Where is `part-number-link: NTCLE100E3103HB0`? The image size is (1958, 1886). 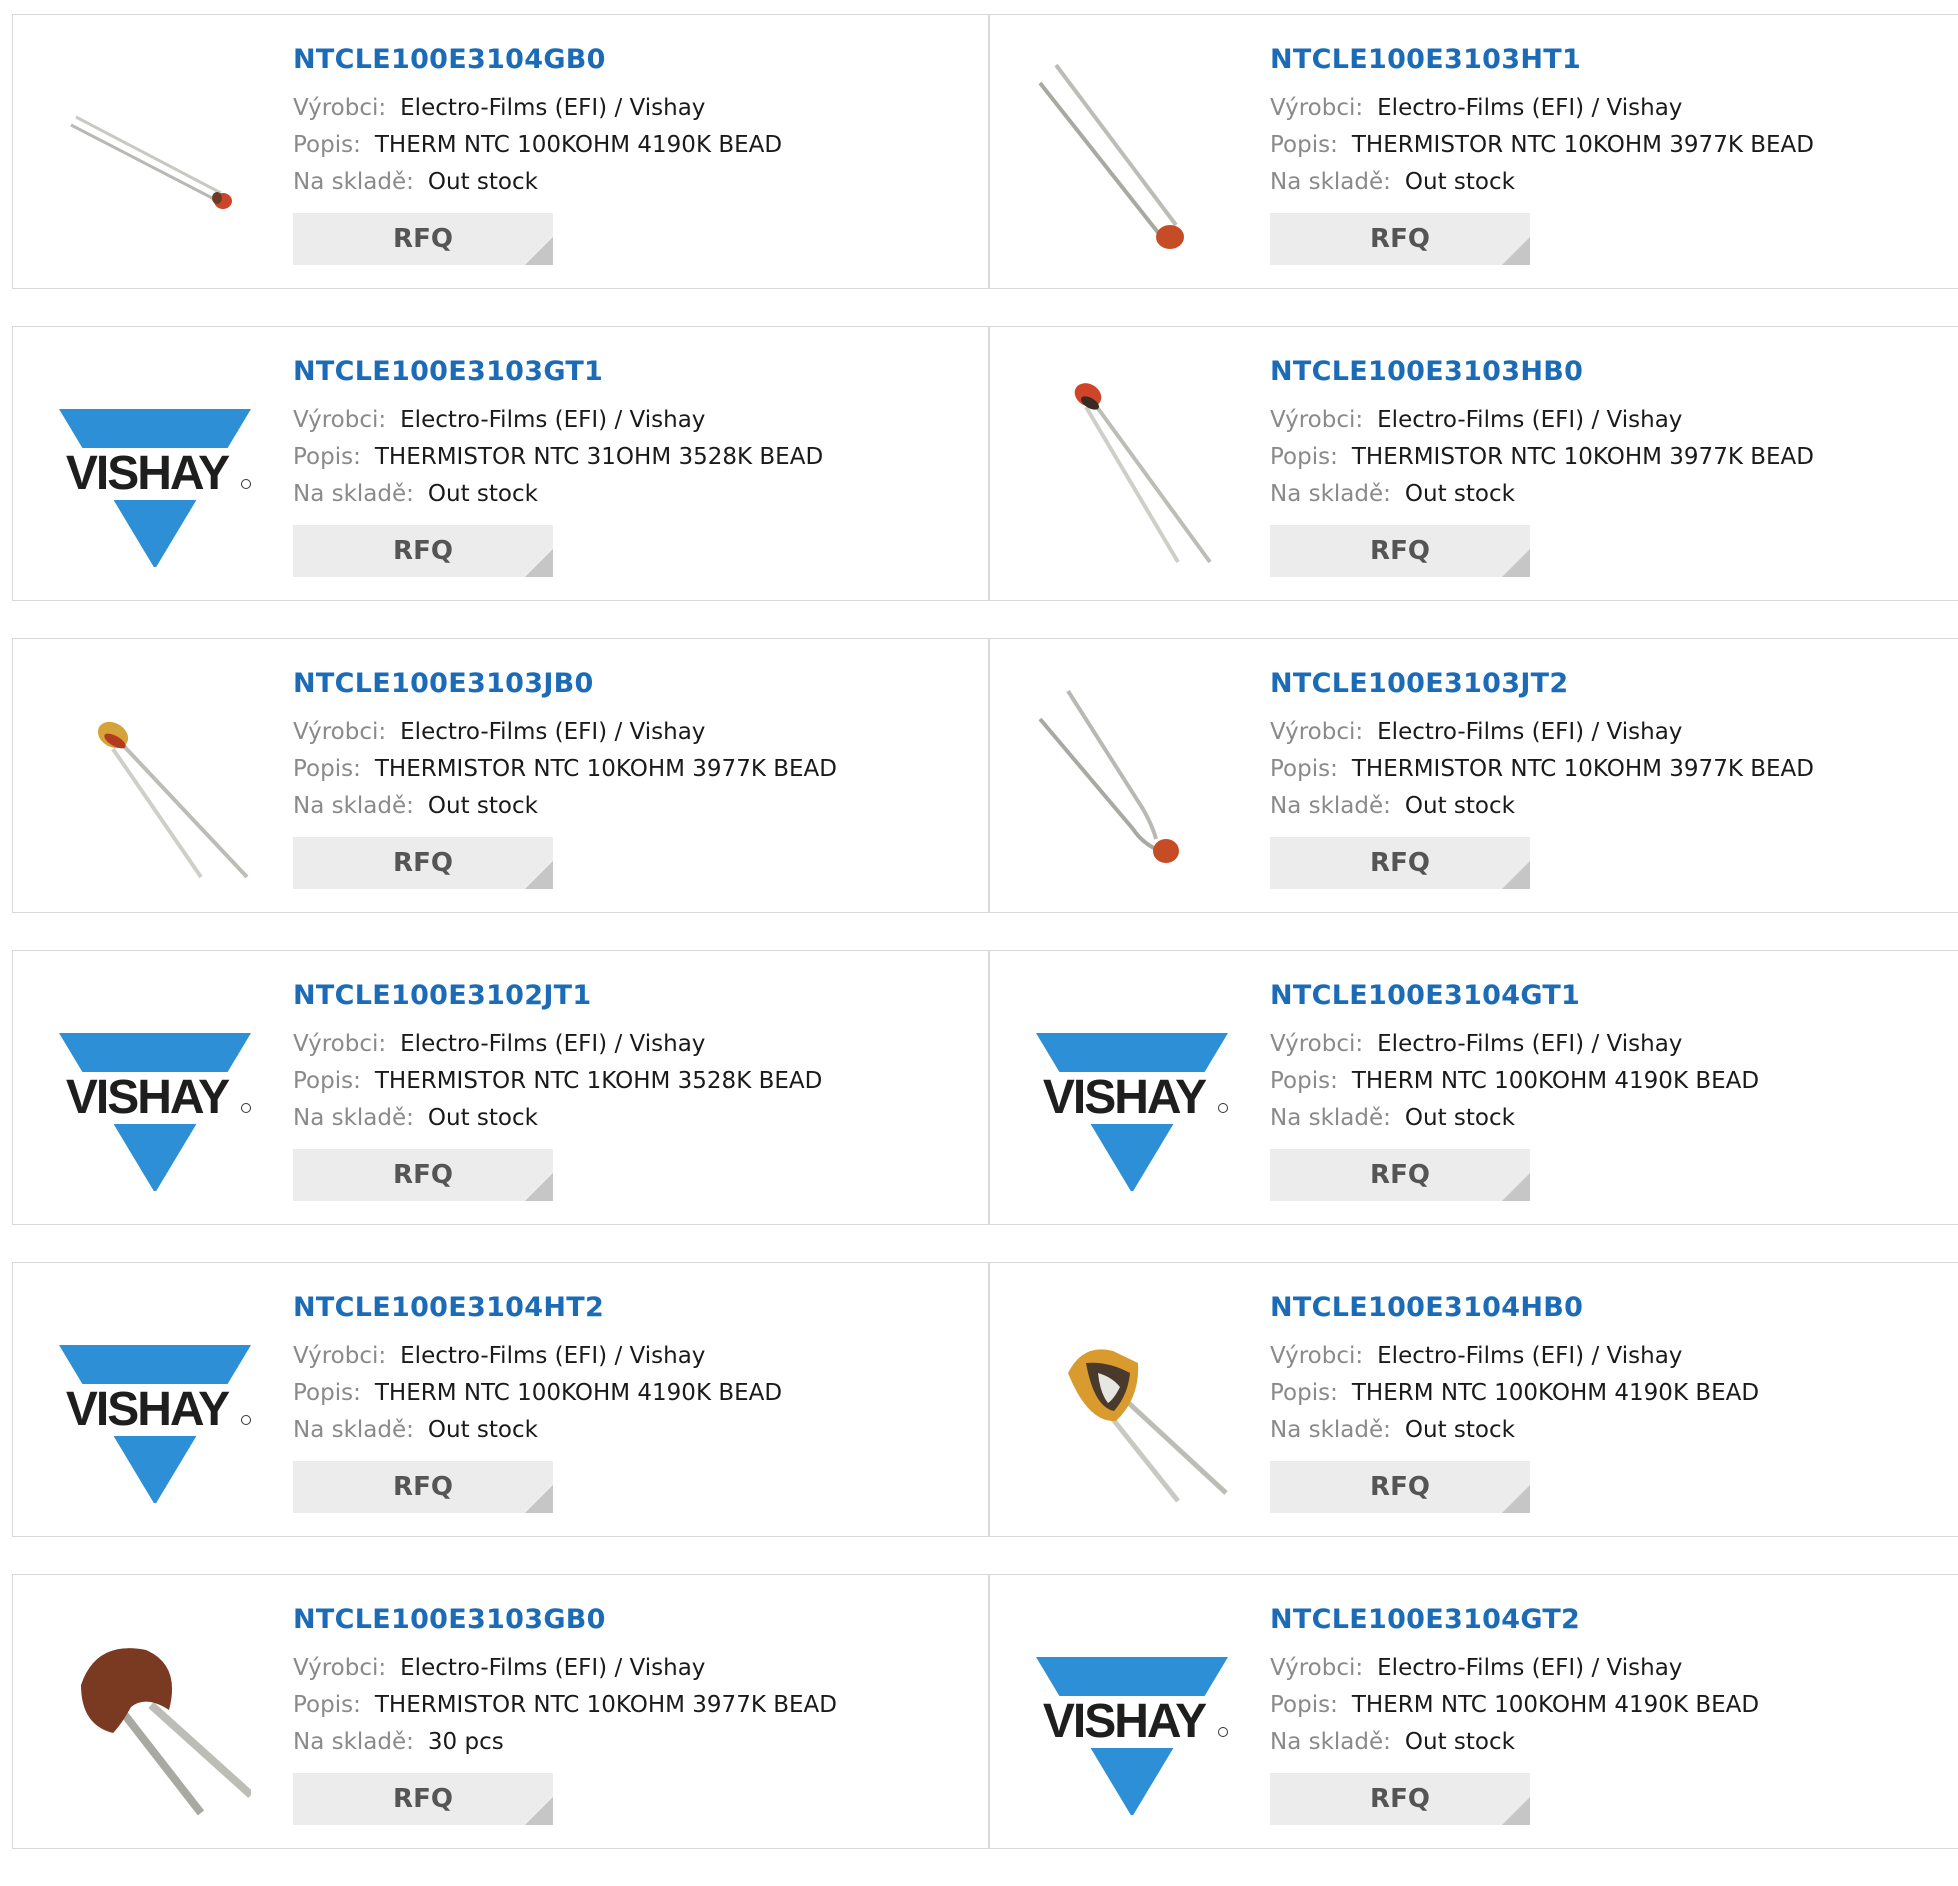
part-number-link: NTCLE100E3103HB0 is located at coordinates (1613, 372).